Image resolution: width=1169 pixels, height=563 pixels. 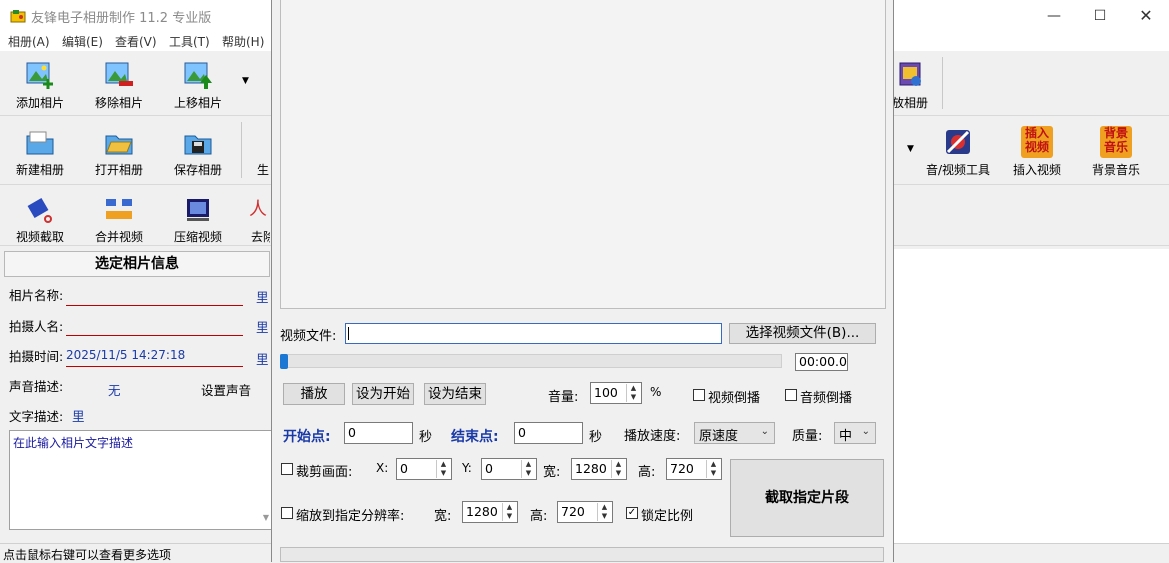 I want to click on compress-video-label: 压缩视频, so click(x=197, y=237).